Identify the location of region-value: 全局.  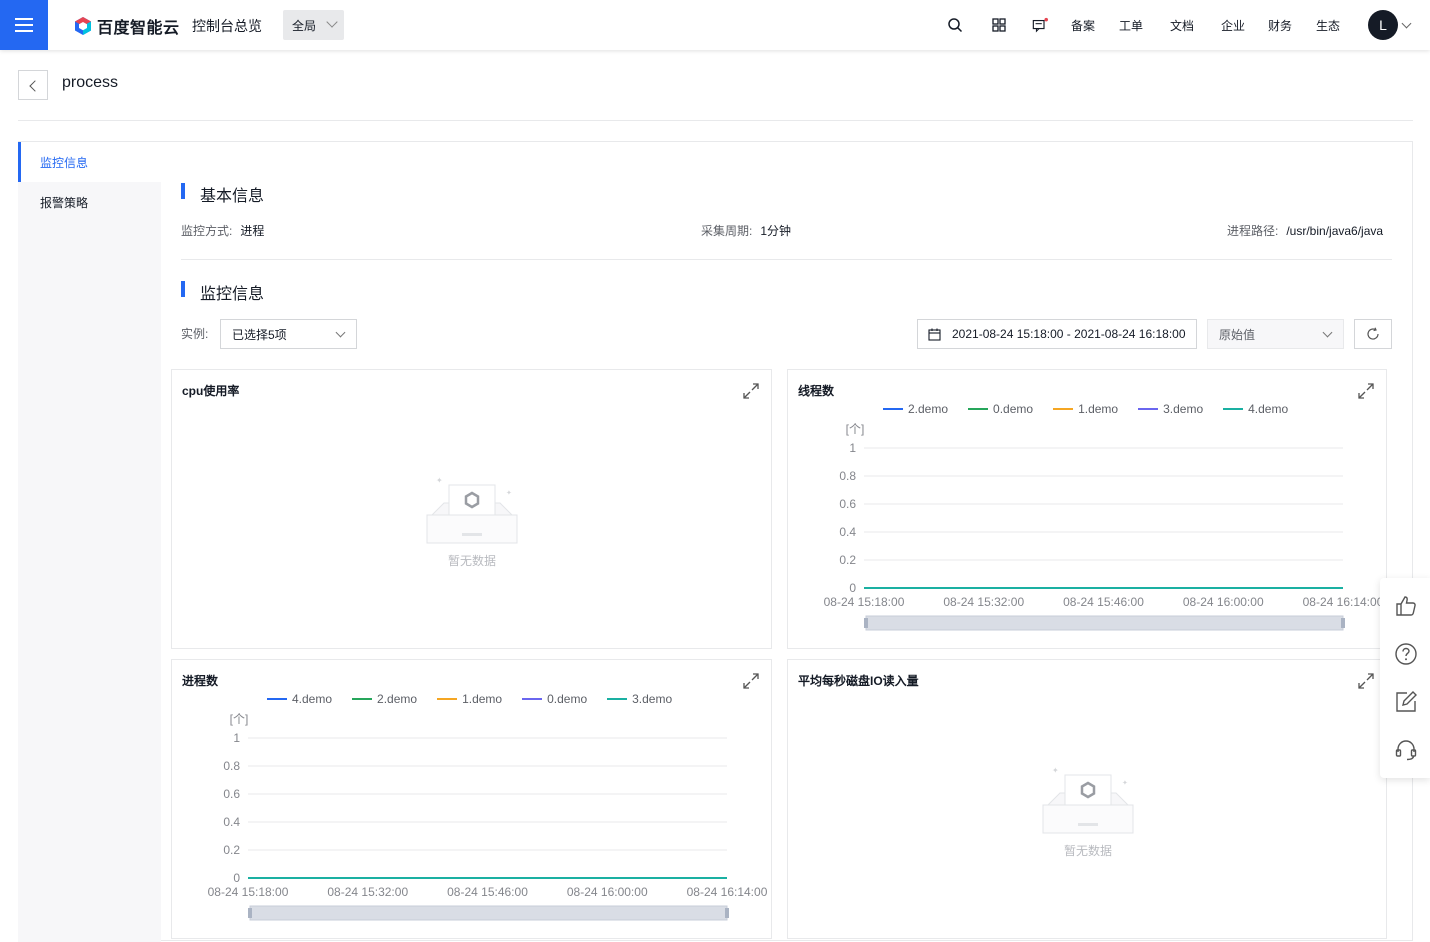
(304, 25).